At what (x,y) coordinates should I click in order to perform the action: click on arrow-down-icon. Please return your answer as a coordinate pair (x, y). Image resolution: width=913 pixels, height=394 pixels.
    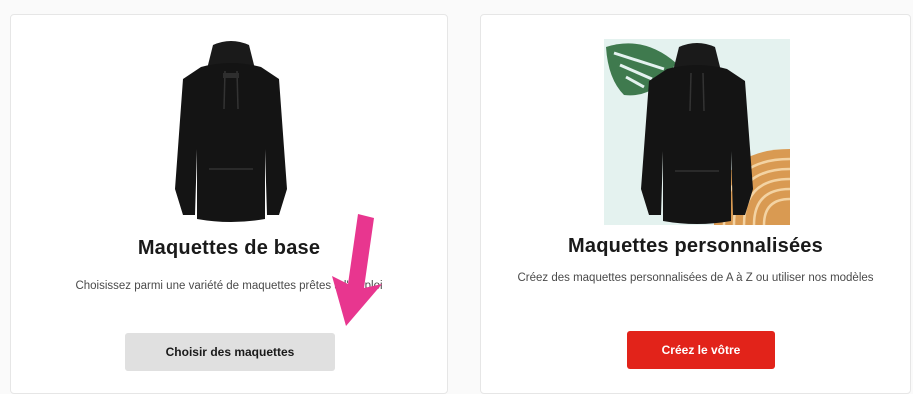
    Looking at the image, I should click on (357, 270).